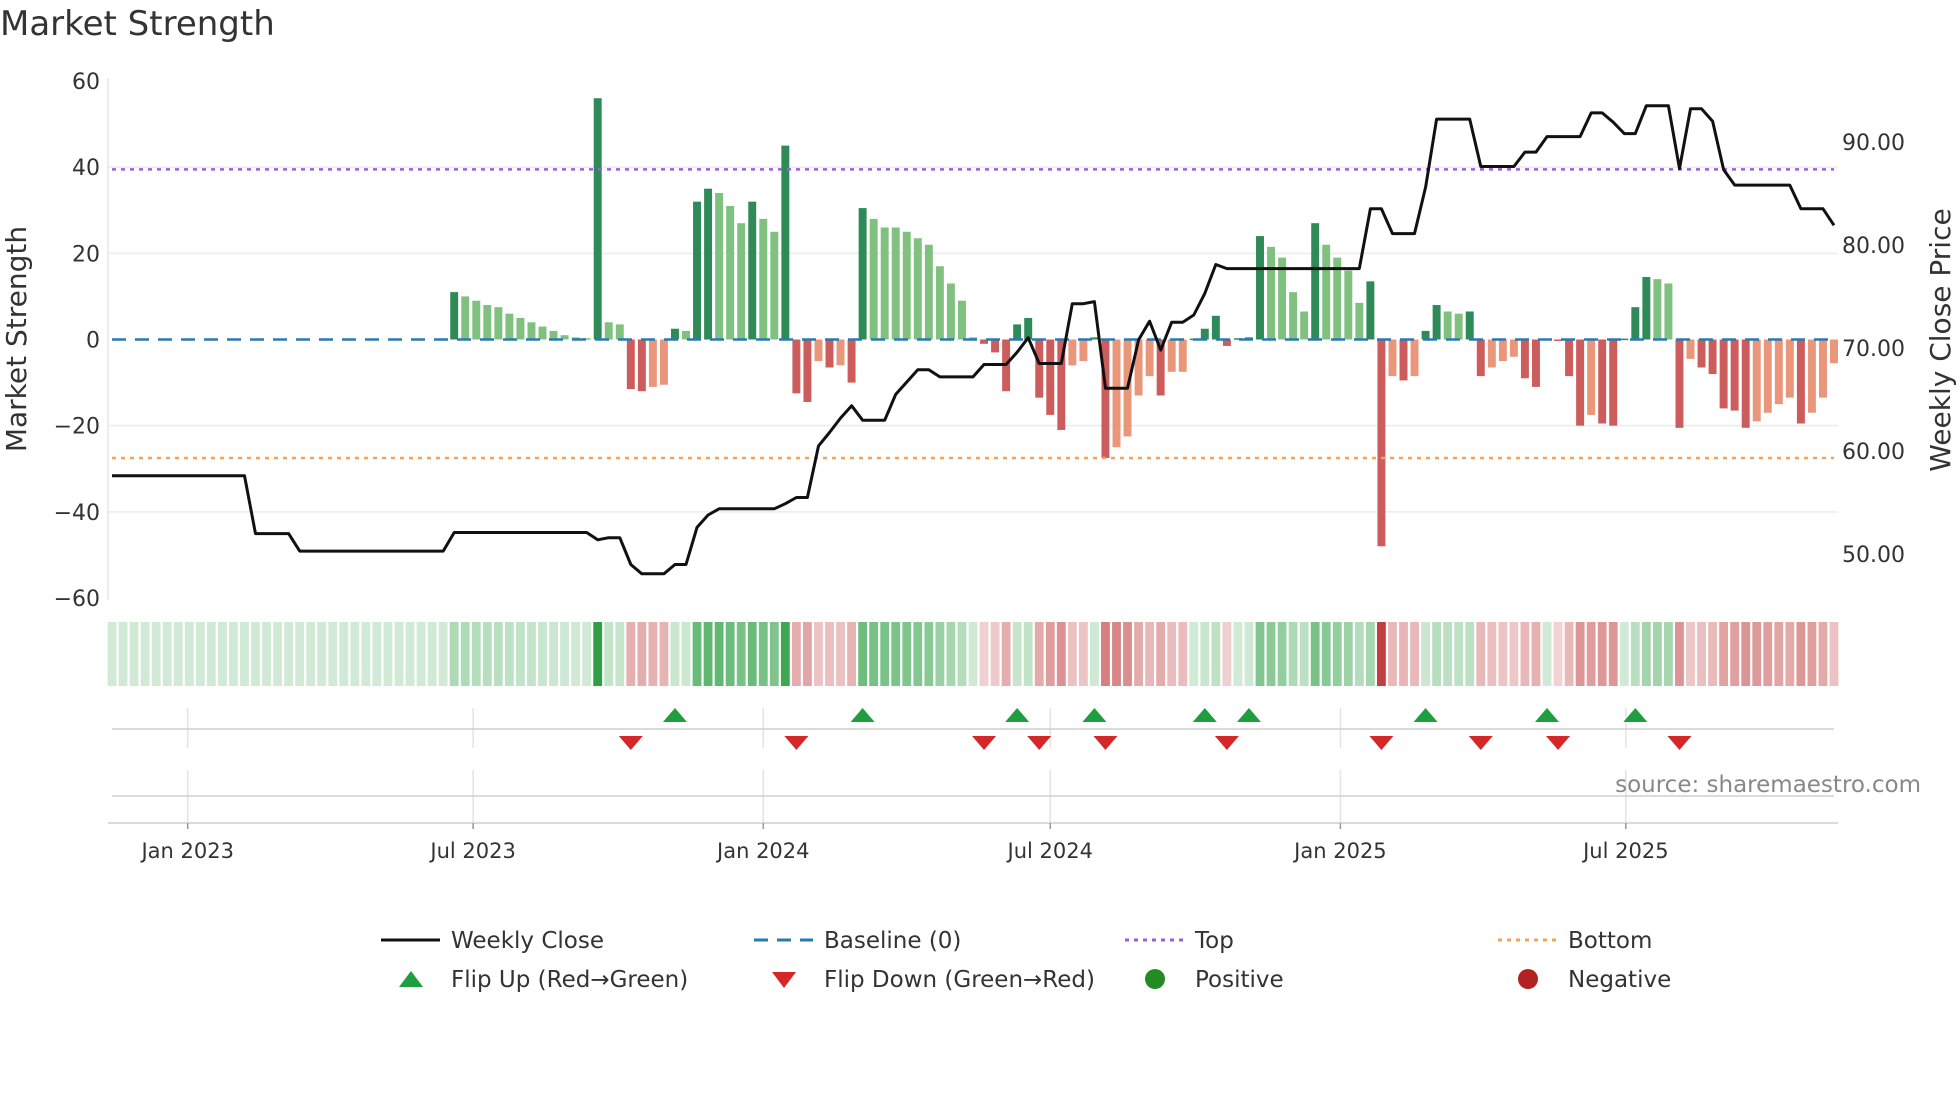  Describe the element at coordinates (1624, 851) in the screenshot. I see `x-tick-label: Jul 2025` at that location.